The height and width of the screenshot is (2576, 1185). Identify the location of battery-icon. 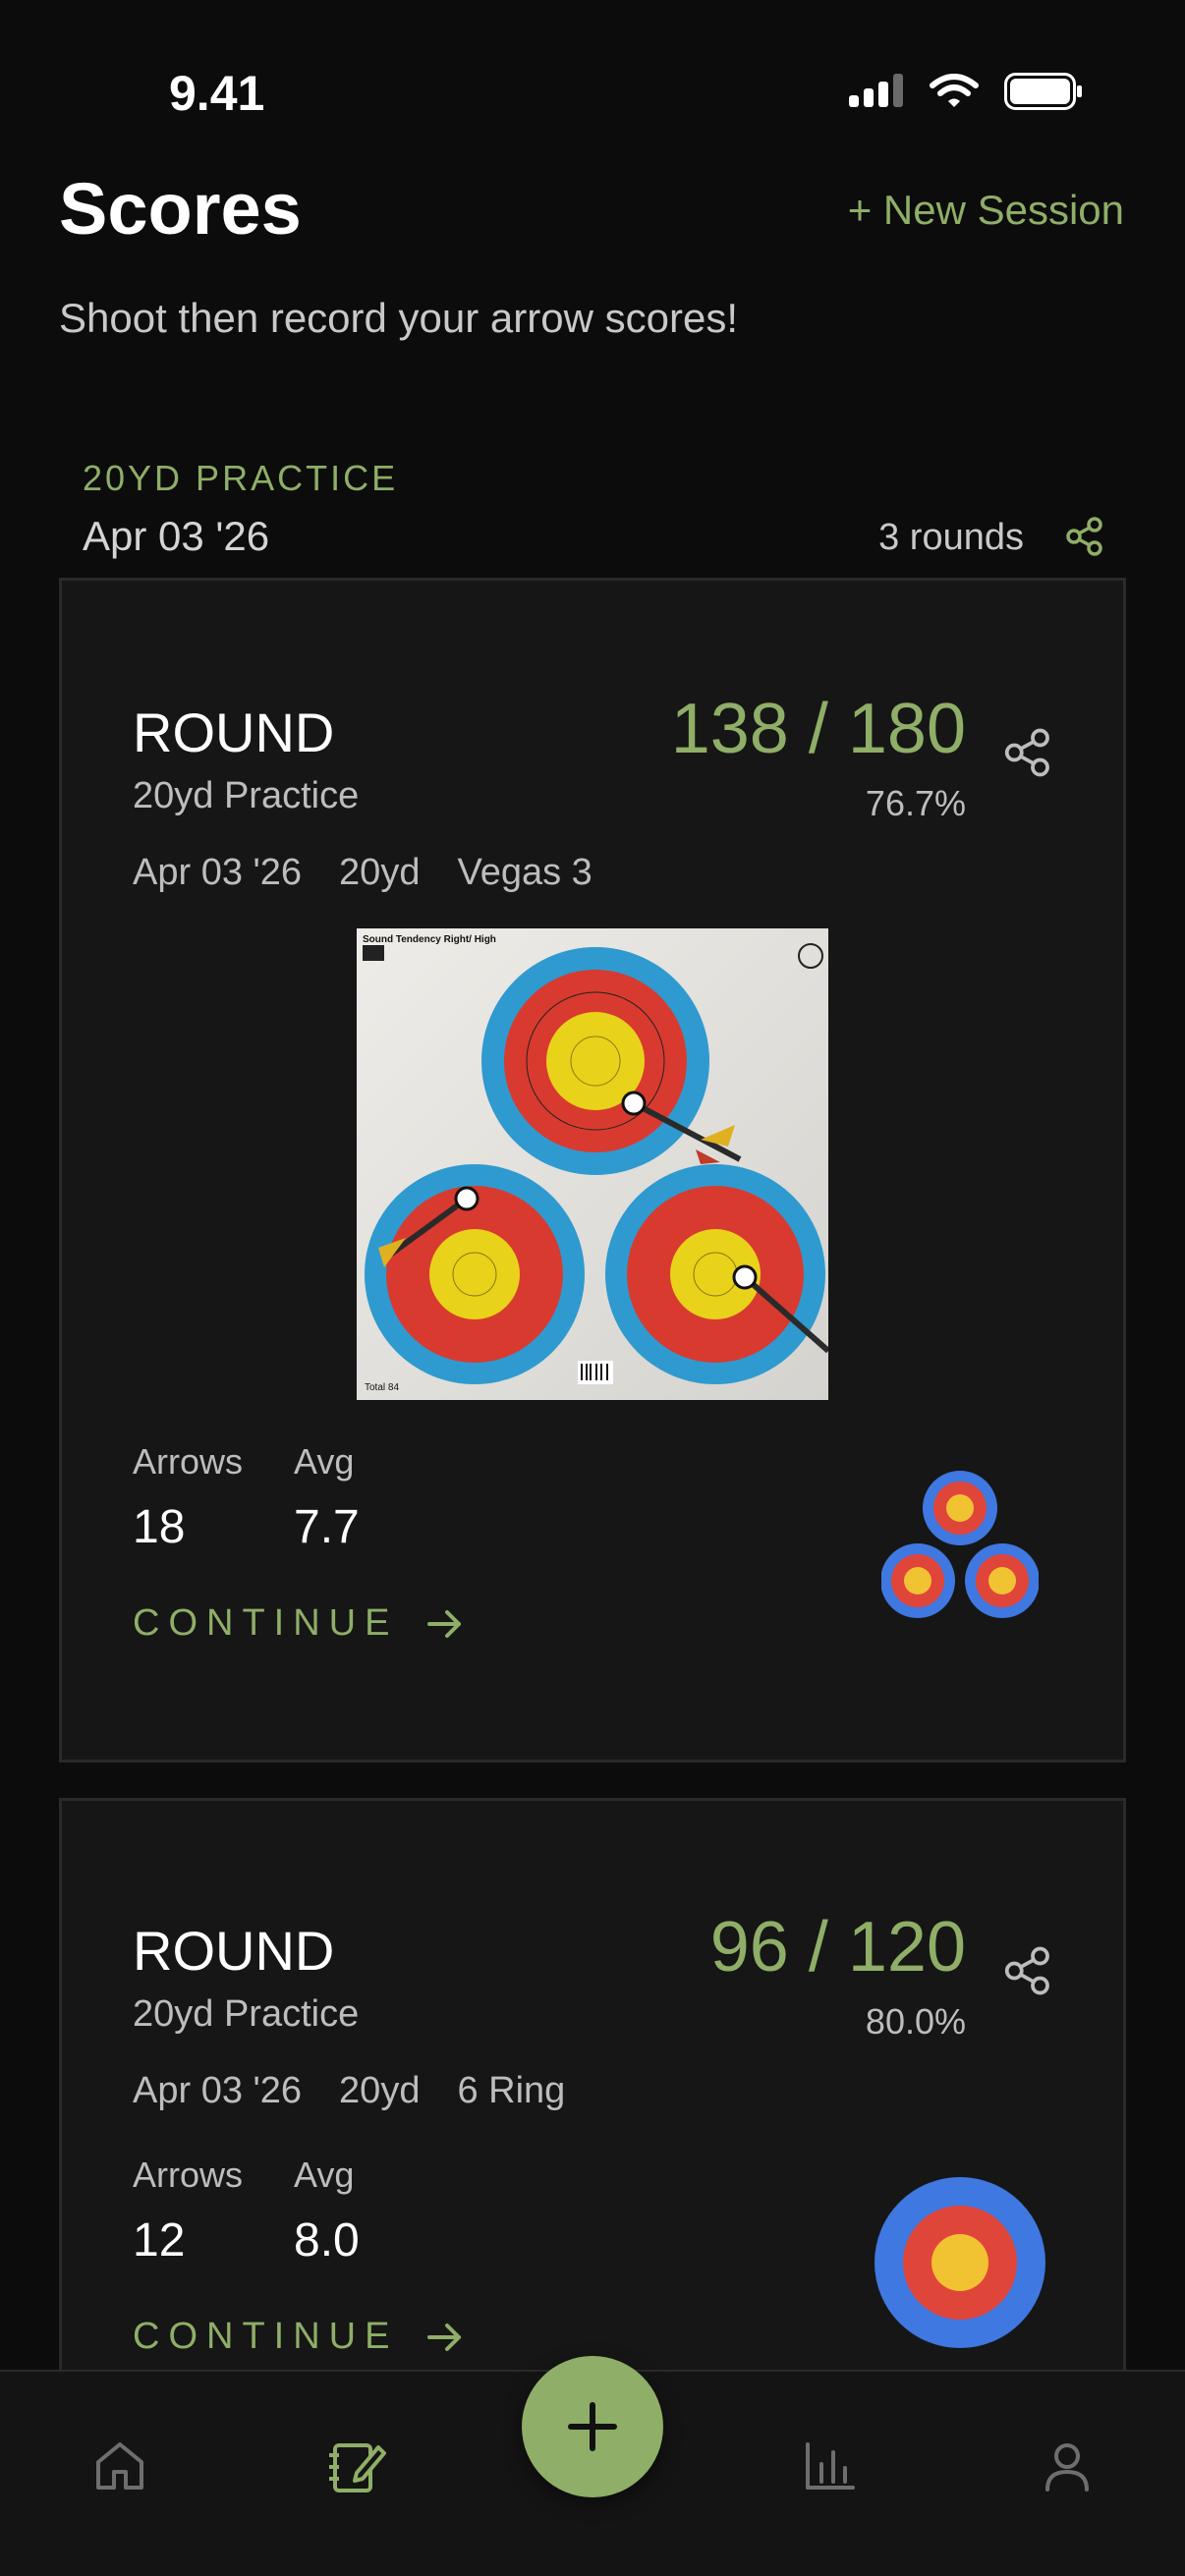
(1043, 91).